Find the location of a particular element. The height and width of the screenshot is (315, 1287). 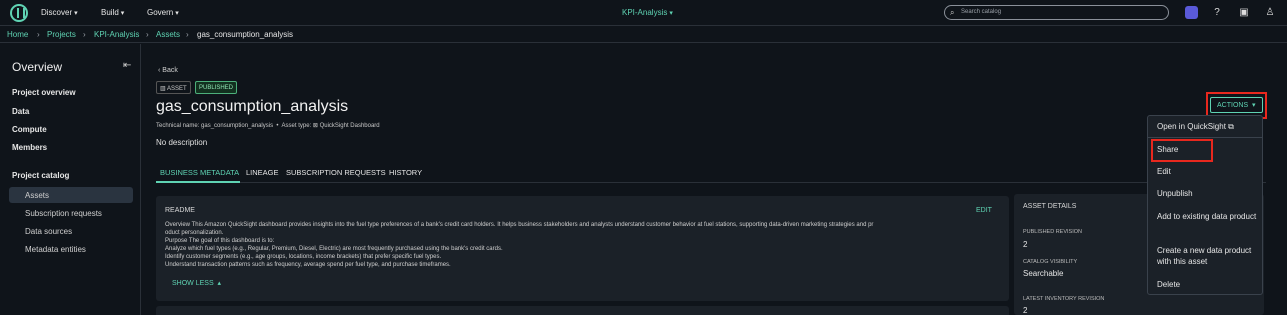

table-icon: ▥ is located at coordinates (164, 89).